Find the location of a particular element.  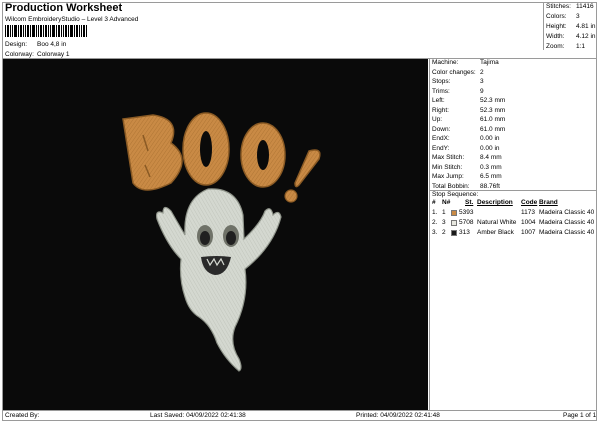

meta-key: Colorway: is located at coordinates (19, 54).